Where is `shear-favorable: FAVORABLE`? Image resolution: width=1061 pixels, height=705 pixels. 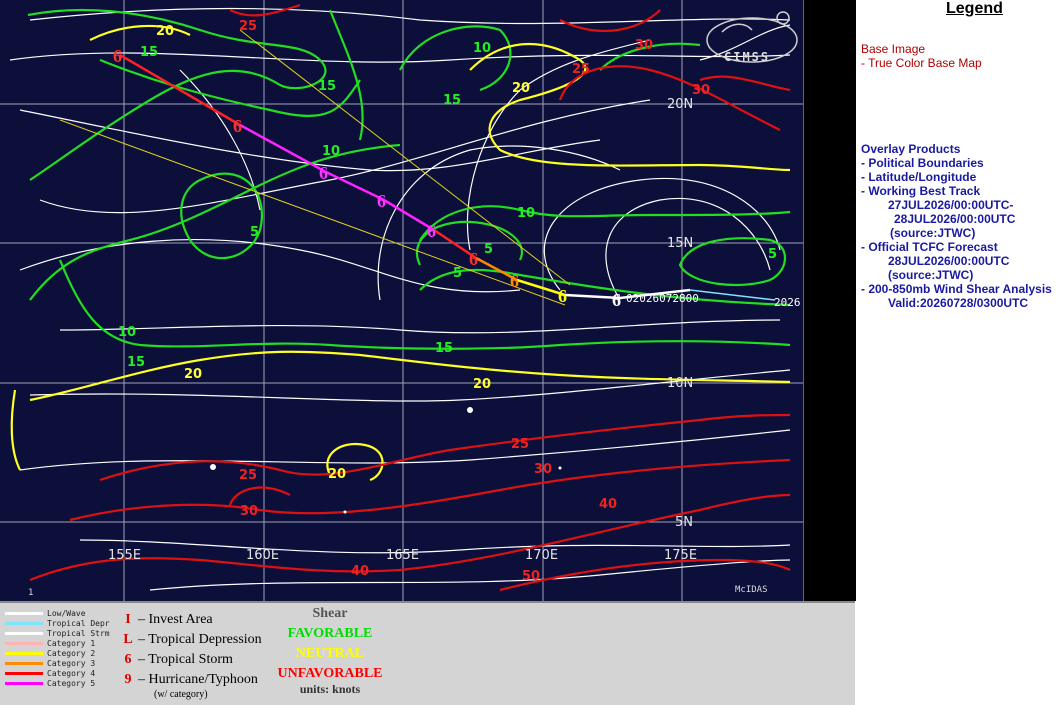 shear-favorable: FAVORABLE is located at coordinates (330, 633).